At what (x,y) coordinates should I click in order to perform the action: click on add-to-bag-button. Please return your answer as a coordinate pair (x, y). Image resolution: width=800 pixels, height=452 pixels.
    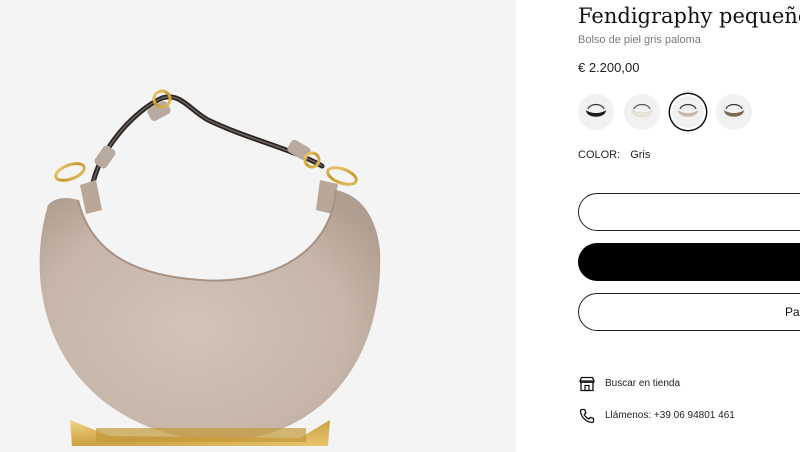
    Looking at the image, I should click on (689, 262).